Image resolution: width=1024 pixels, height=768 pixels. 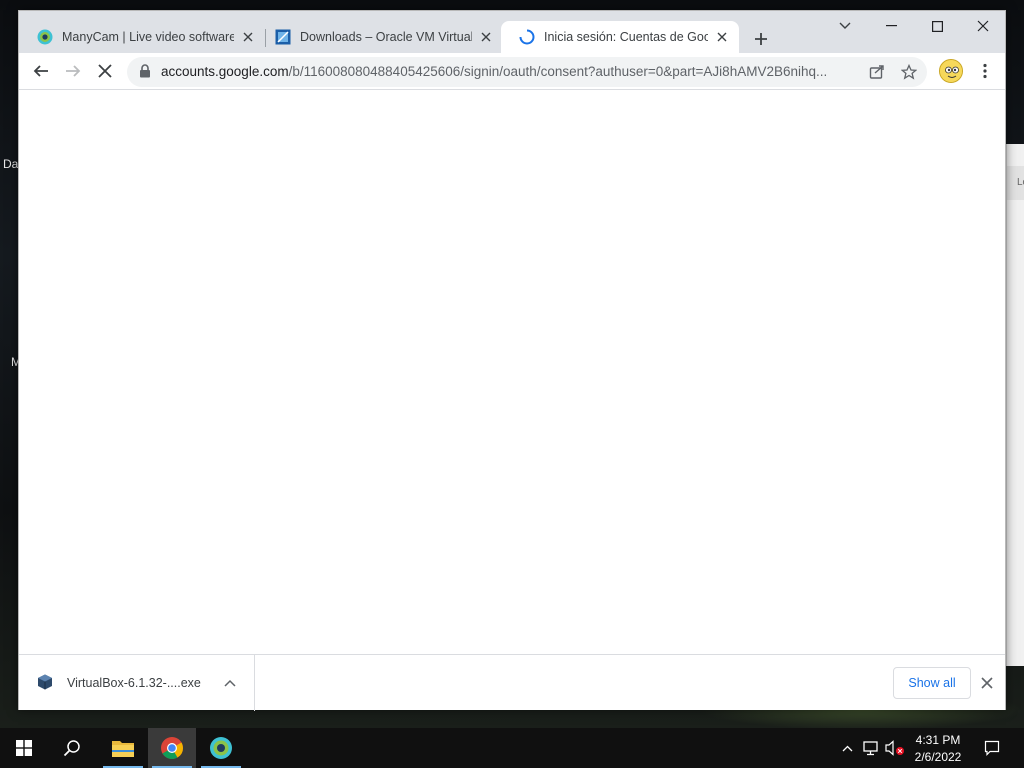 I want to click on new-tab-button, so click(x=761, y=39).